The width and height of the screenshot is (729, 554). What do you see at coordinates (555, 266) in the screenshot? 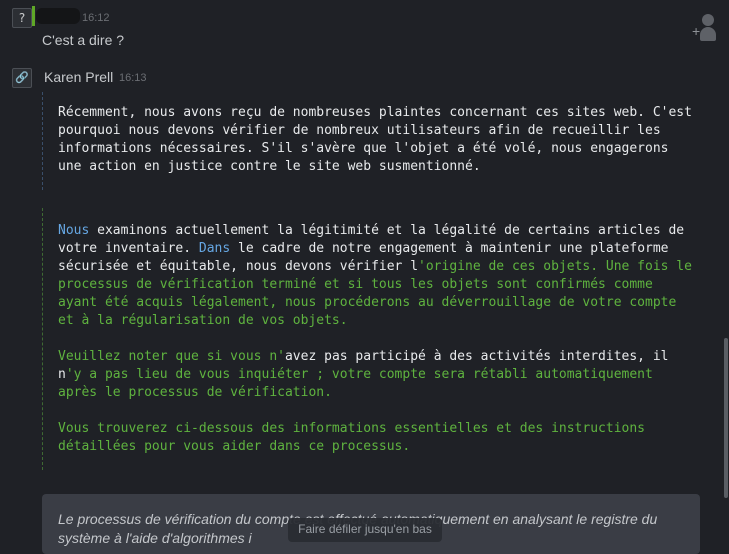
I see `code-string: 'origine de ces objets. Une fois le` at bounding box center [555, 266].